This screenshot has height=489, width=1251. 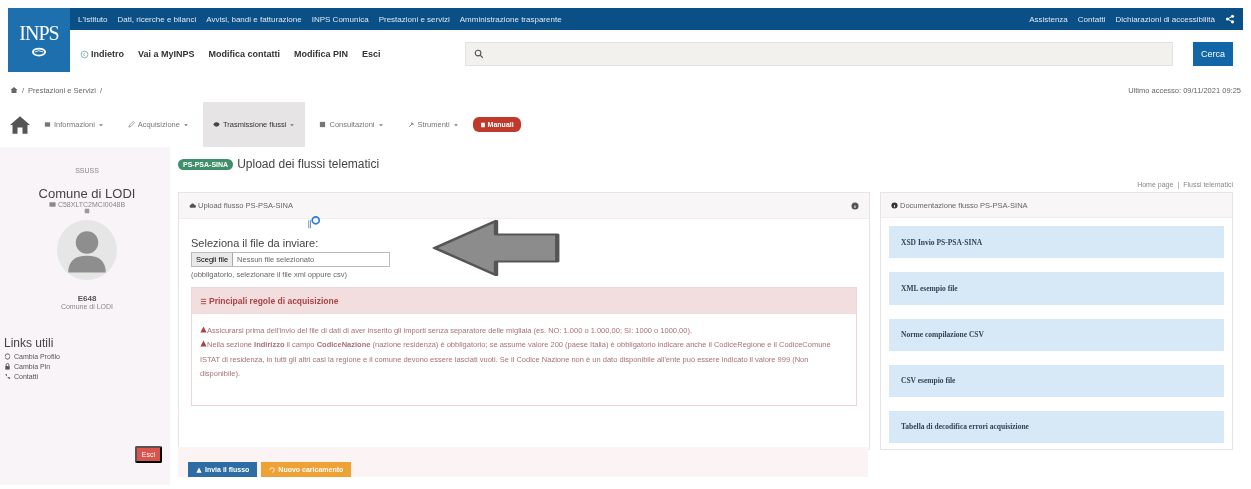 I want to click on top-link: Prestazioni e servizi, so click(x=414, y=19).